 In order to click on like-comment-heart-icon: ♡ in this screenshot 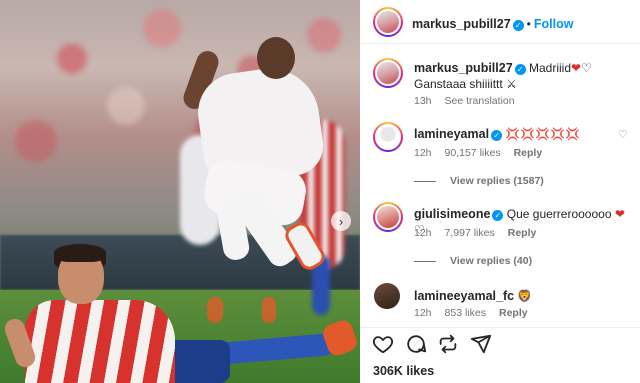, I will do `click(623, 135)`.